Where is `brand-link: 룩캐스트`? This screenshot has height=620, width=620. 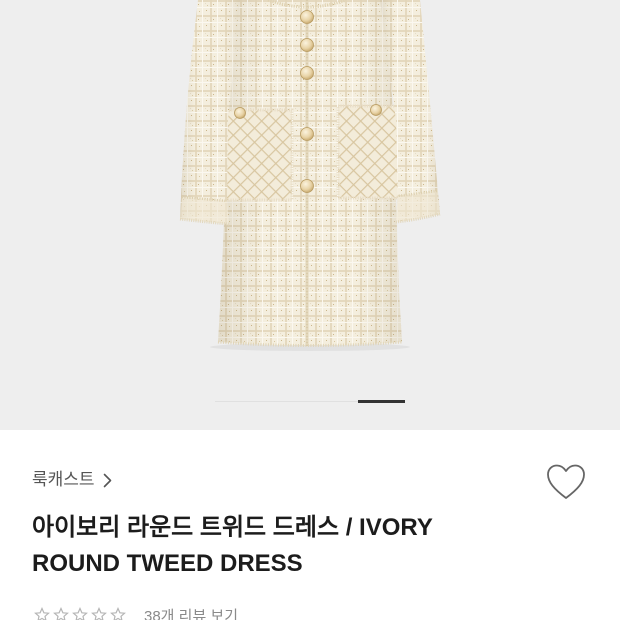
brand-link: 룩캐스트 is located at coordinates (72, 480).